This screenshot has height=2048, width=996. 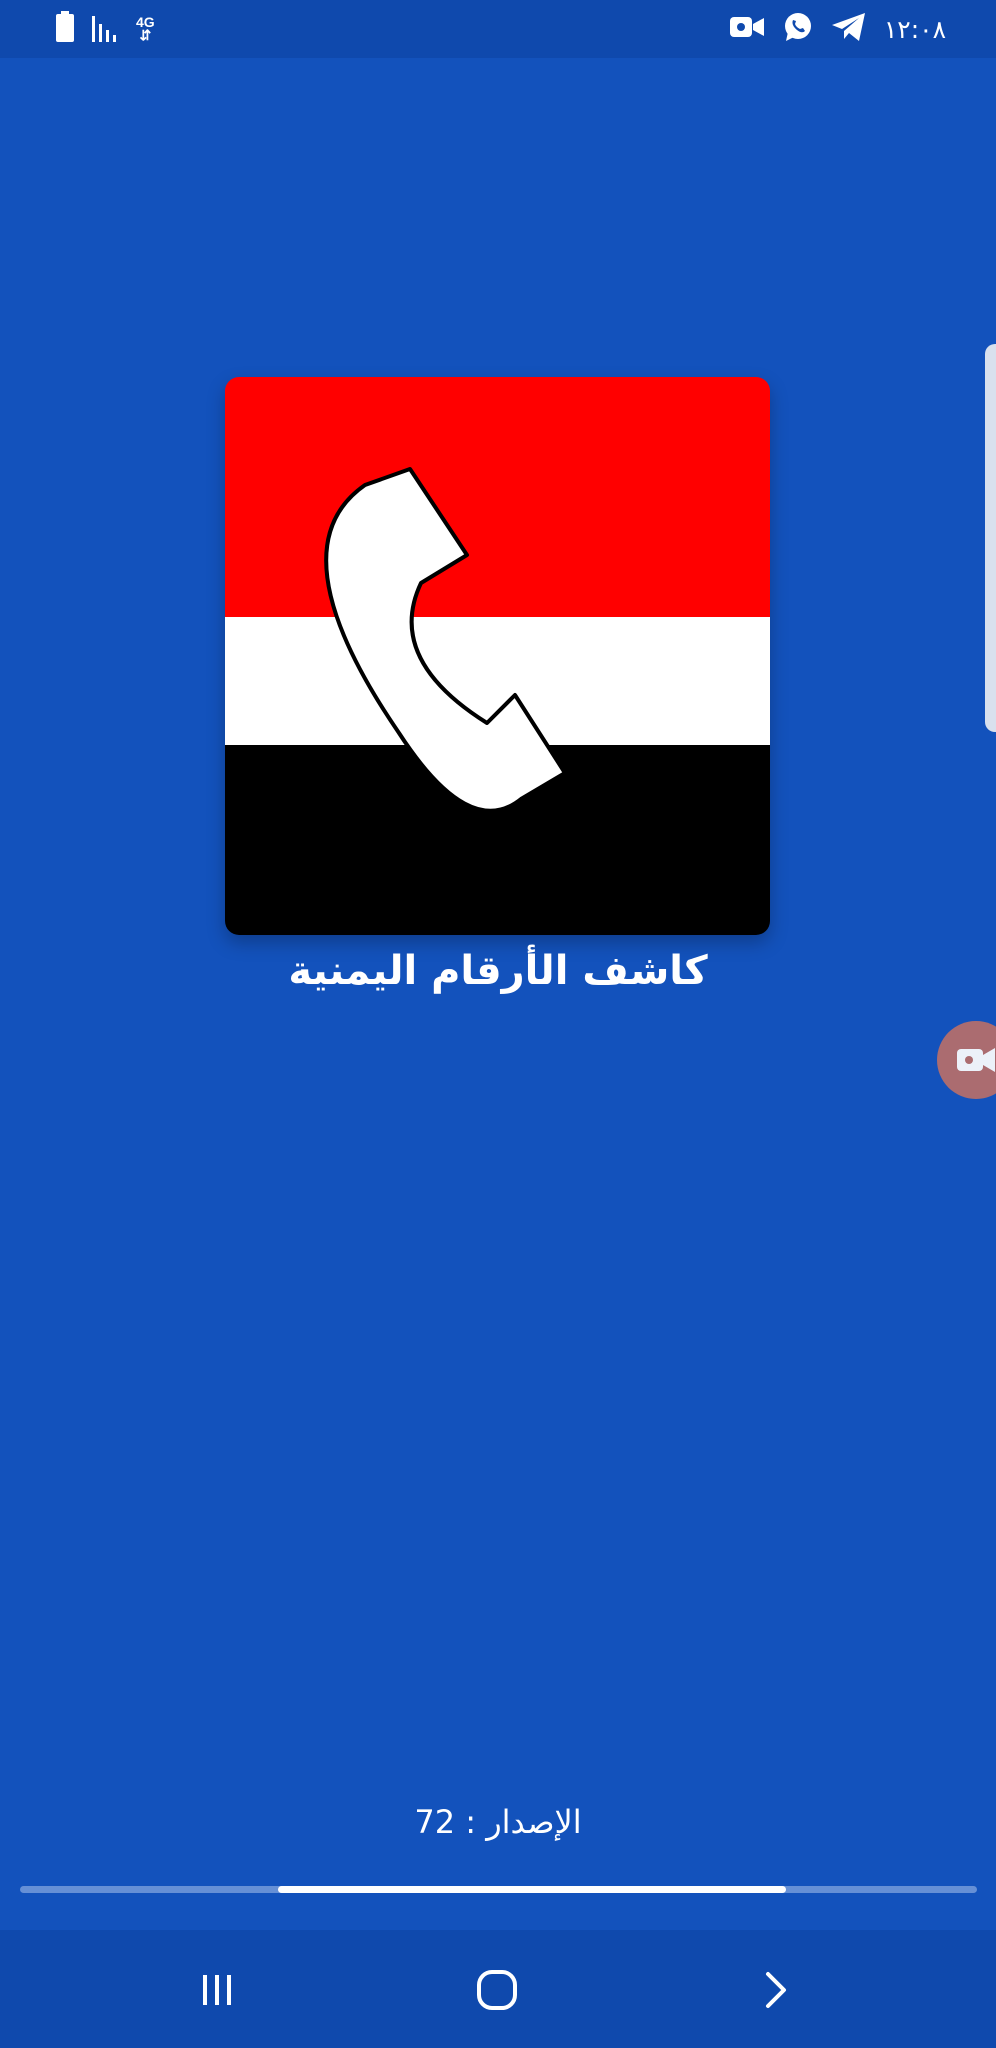 What do you see at coordinates (914, 29) in the screenshot?
I see `status-time: ١٢:٠٨` at bounding box center [914, 29].